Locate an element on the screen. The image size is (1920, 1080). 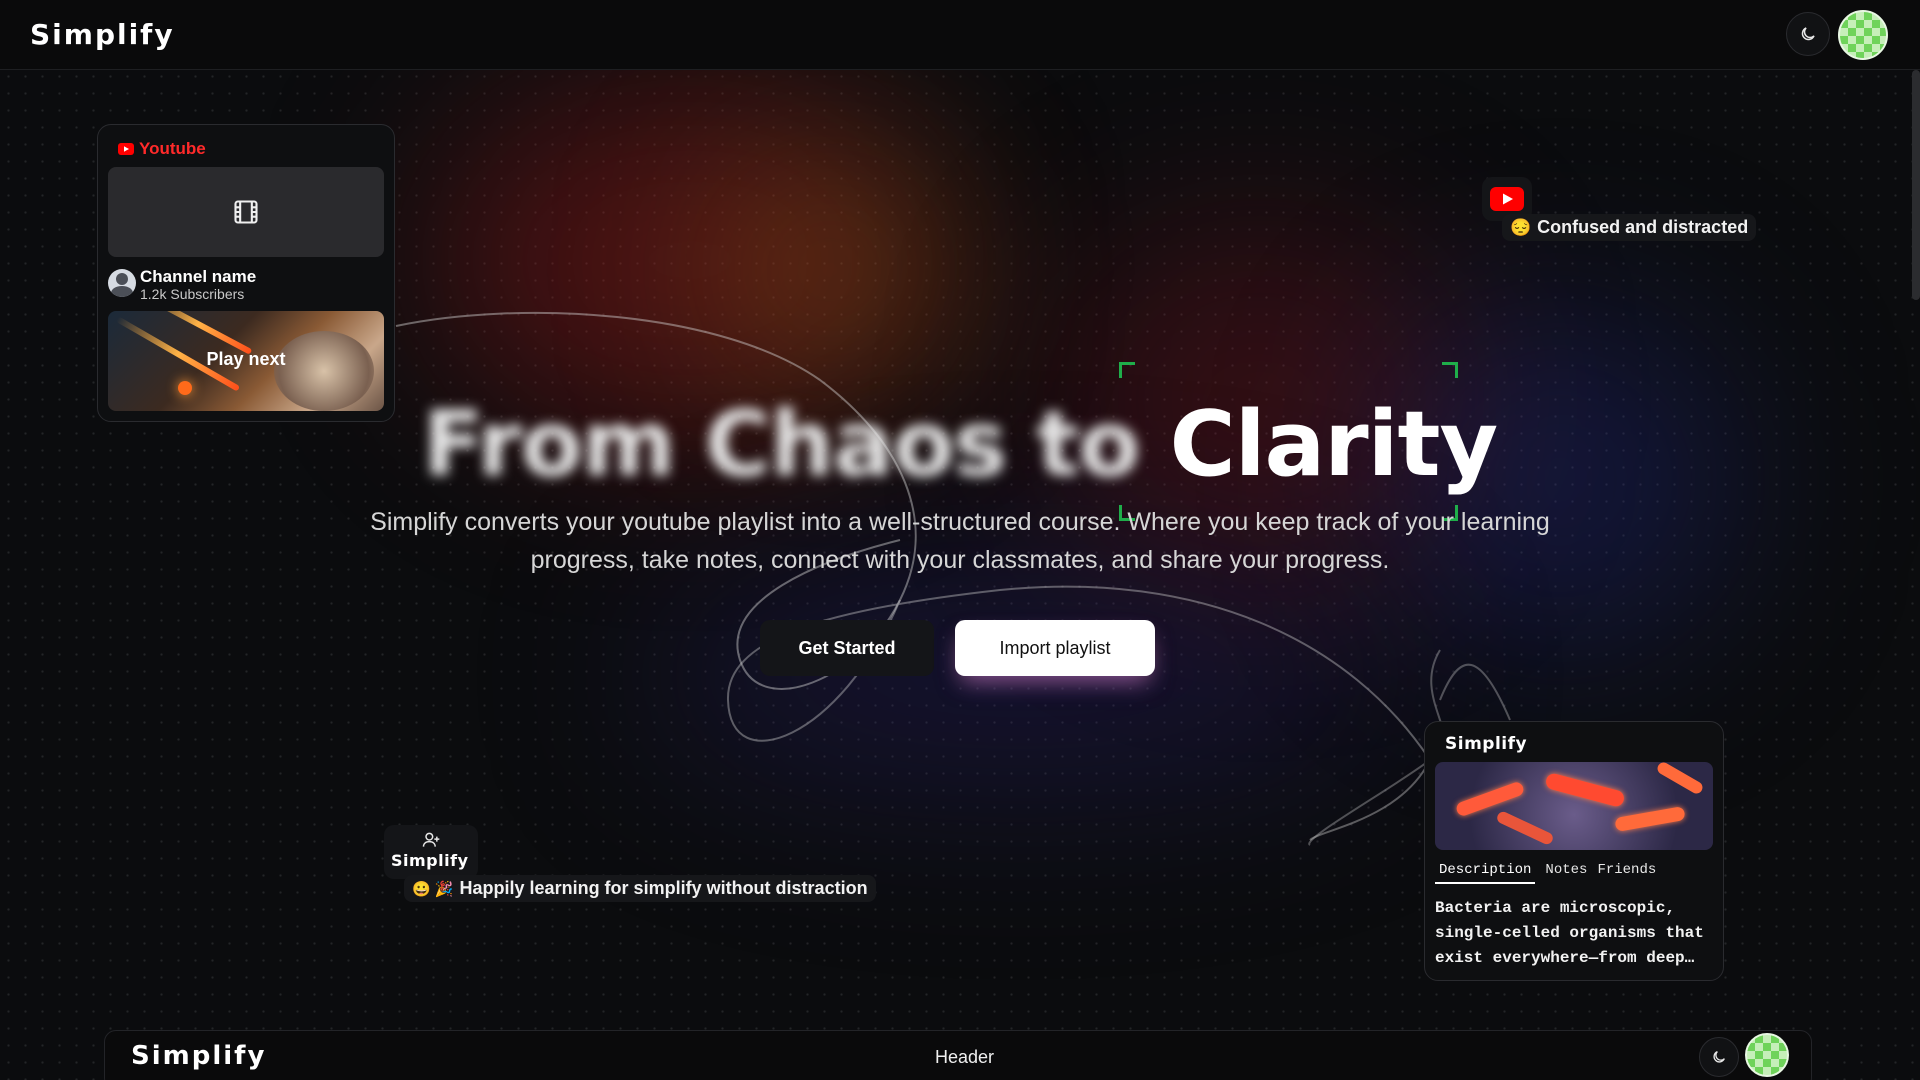
youtube-source-text: Youtube is located at coordinates (172, 148).